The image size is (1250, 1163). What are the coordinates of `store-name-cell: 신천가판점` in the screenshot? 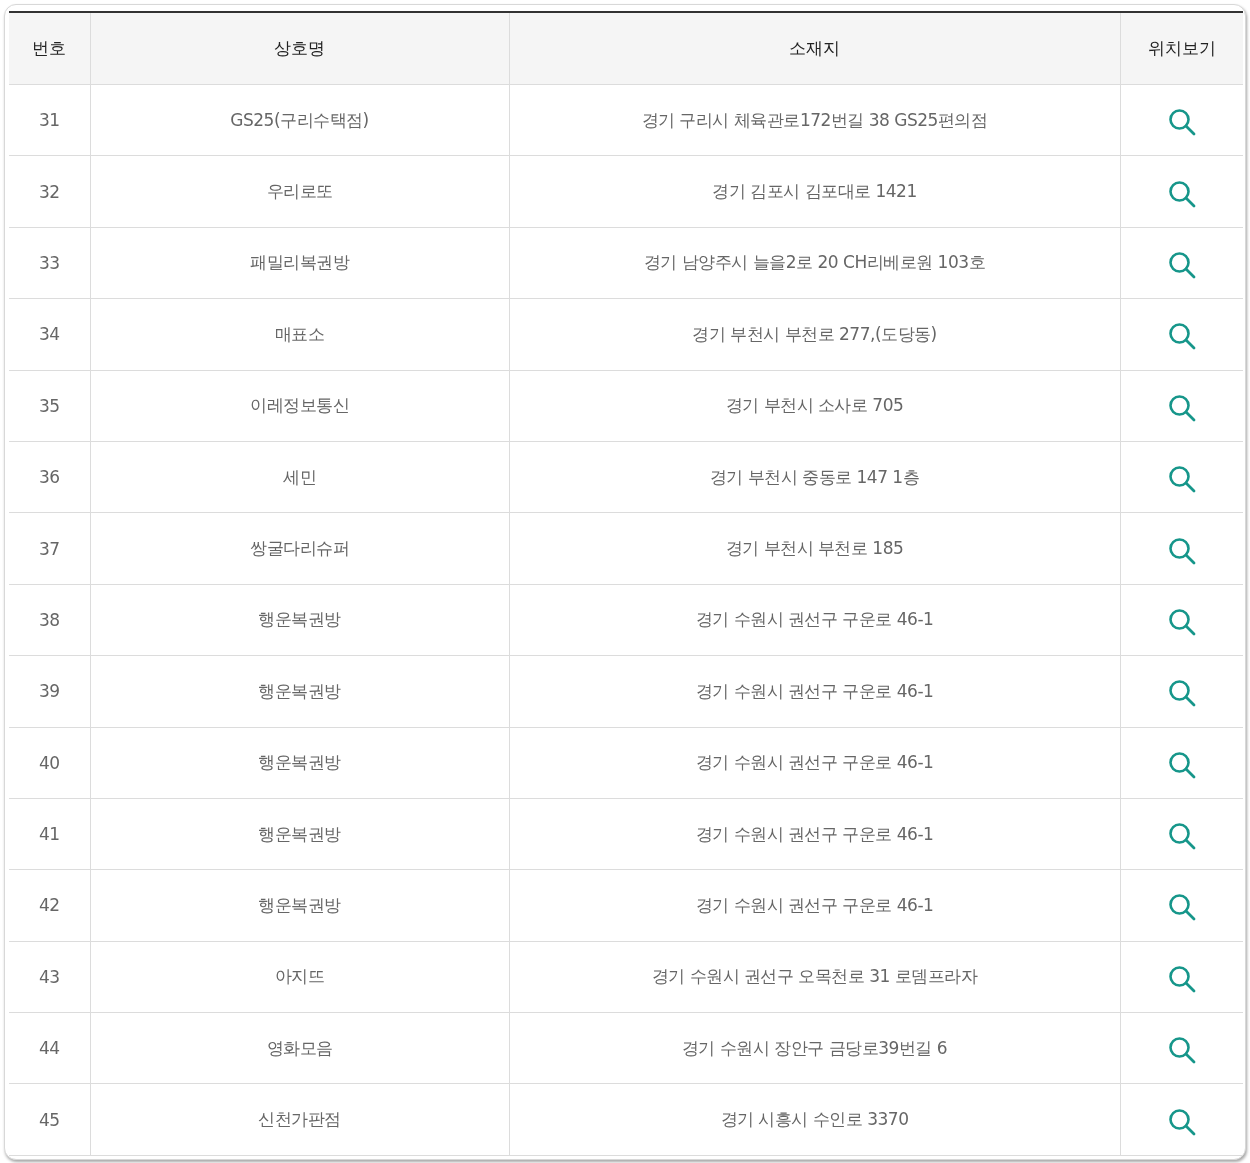 It's located at (299, 1119).